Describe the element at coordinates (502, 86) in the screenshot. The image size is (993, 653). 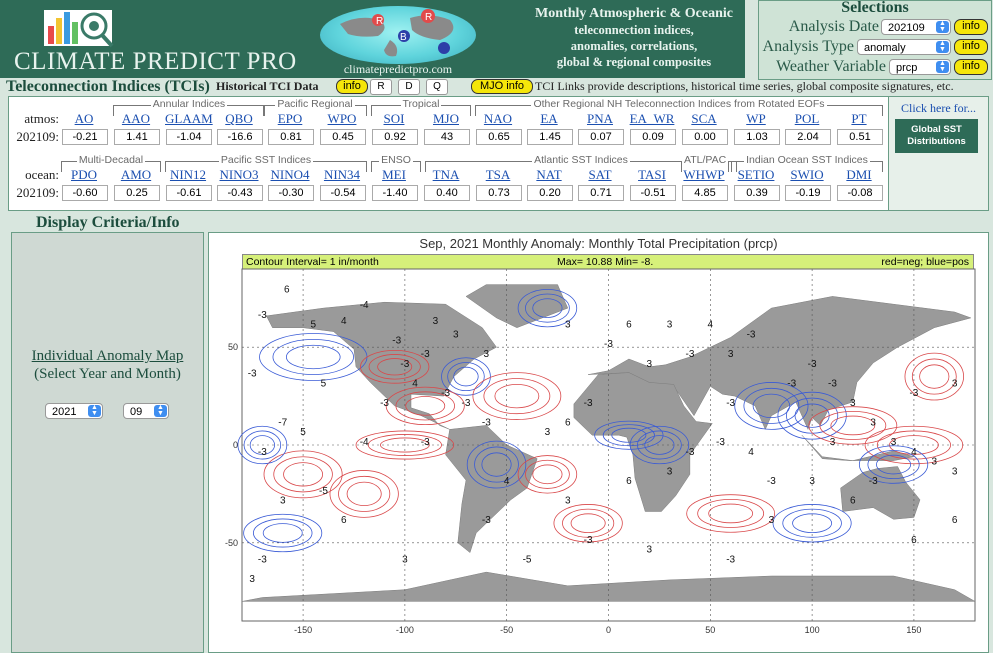
I see `mjo-info-button: MJO info` at that location.